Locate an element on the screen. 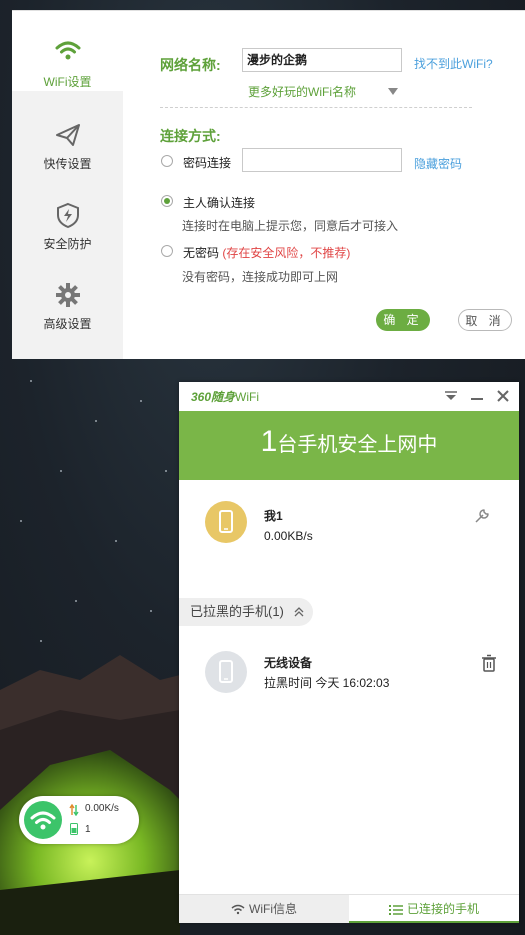 The image size is (525, 935). no-password-radio is located at coordinates (167, 251).